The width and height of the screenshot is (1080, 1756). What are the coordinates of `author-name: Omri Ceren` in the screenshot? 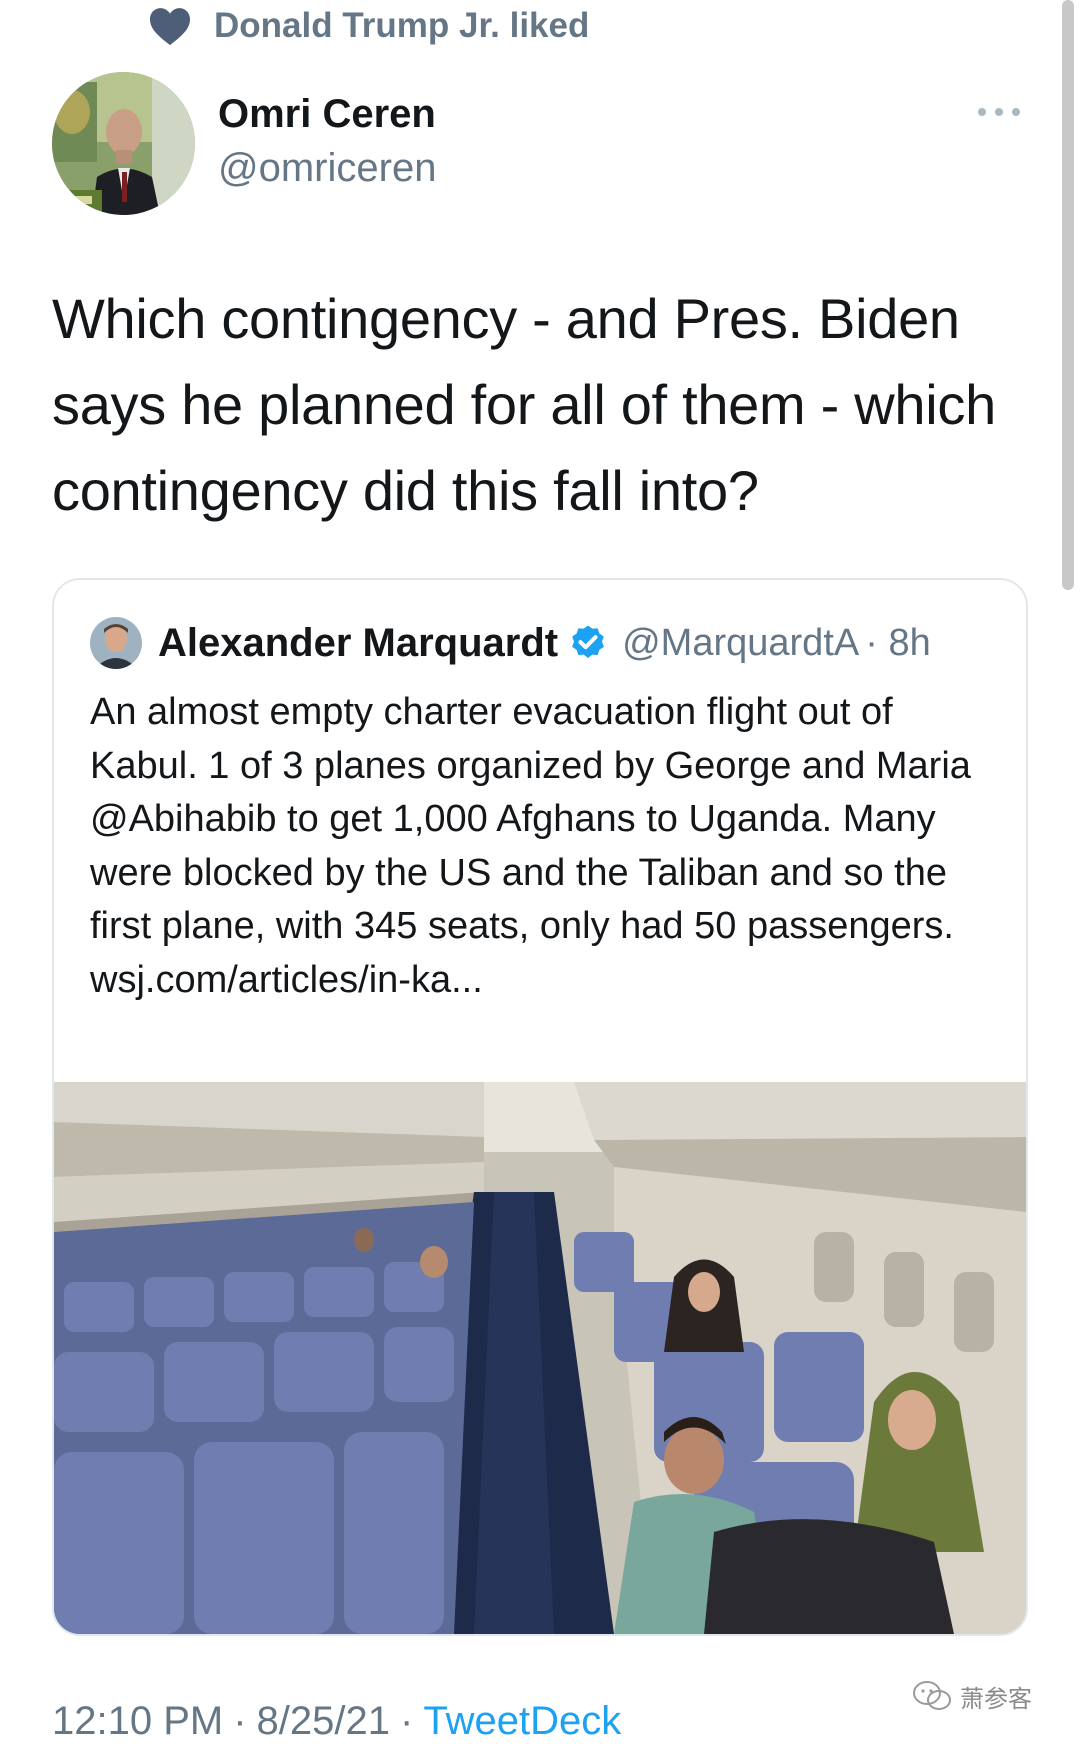 It's located at (327, 114).